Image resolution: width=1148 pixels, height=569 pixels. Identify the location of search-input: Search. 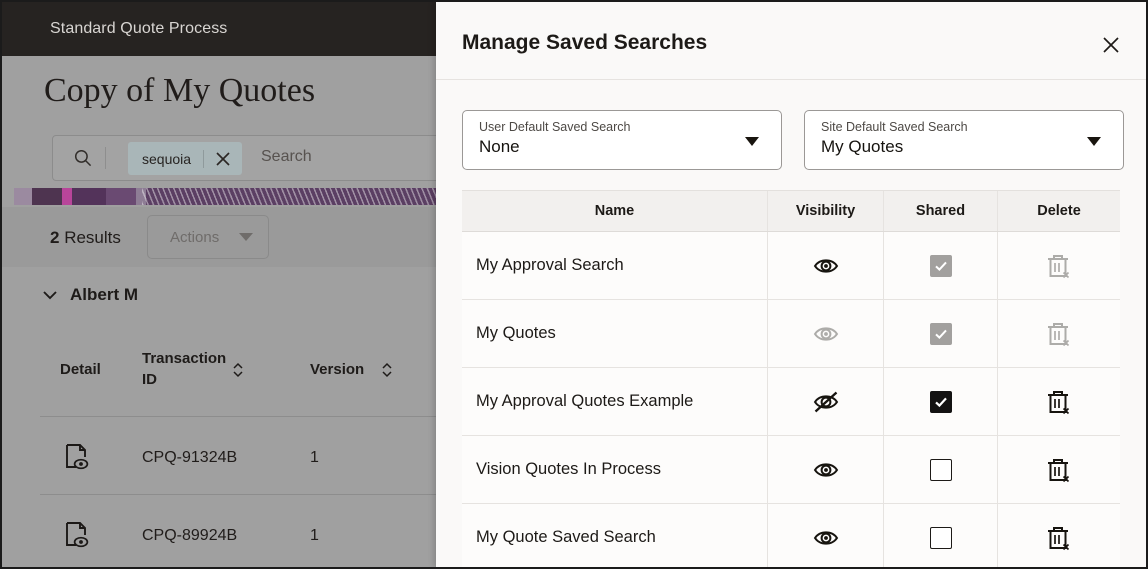
(286, 157).